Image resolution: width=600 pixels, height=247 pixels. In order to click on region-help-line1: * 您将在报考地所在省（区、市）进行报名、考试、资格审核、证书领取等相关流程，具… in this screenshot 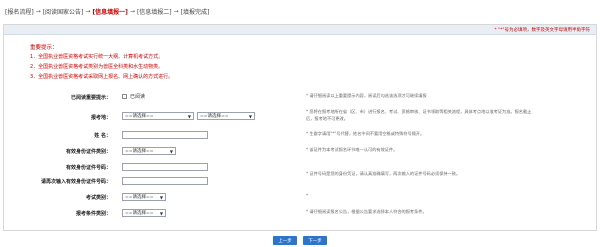, I will do `click(419, 111)`.